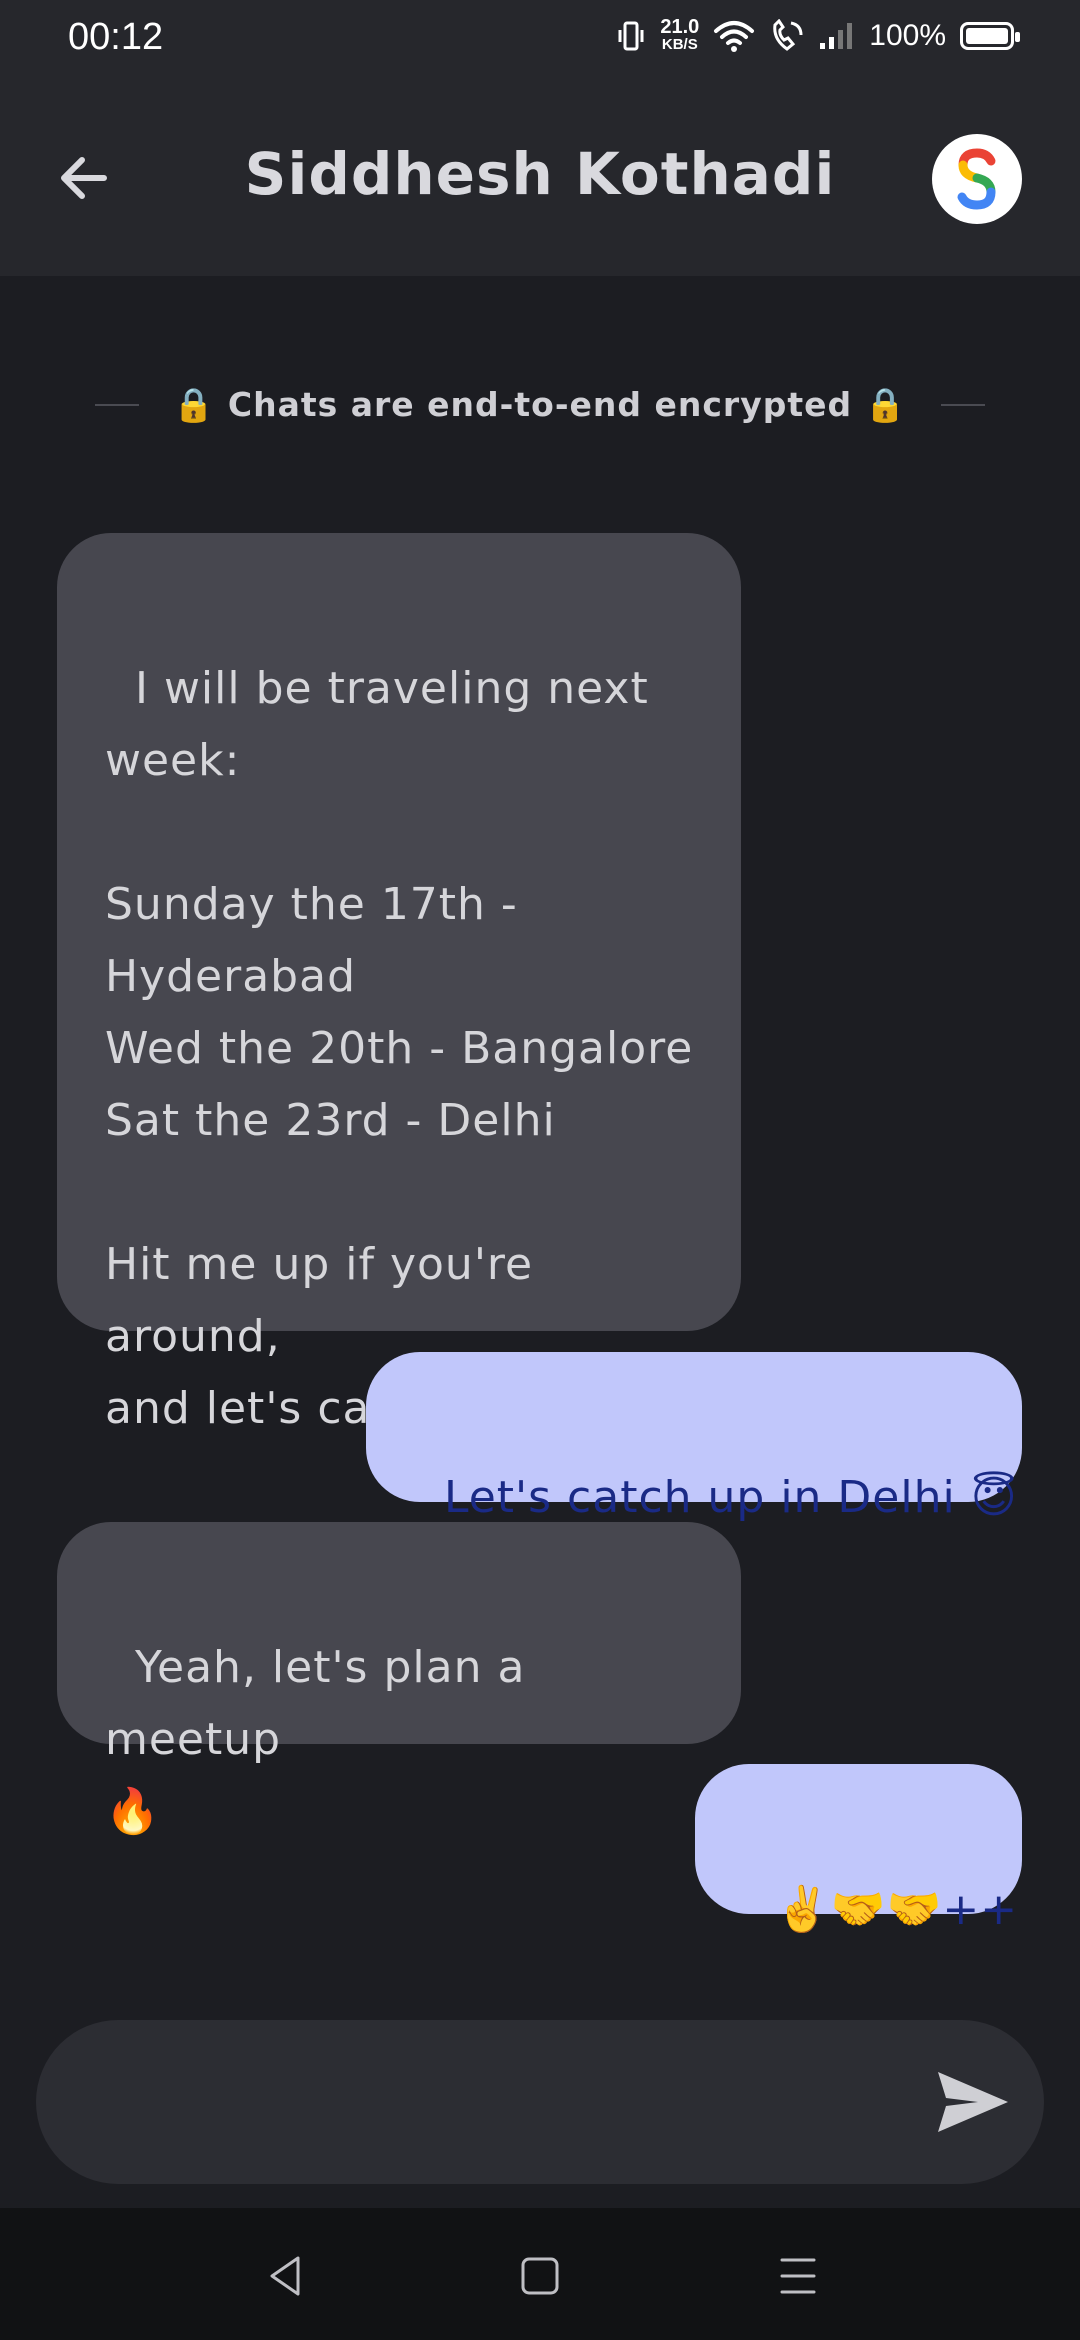 This screenshot has width=1080, height=2340. Describe the element at coordinates (734, 36) in the screenshot. I see `wifi-icon` at that location.